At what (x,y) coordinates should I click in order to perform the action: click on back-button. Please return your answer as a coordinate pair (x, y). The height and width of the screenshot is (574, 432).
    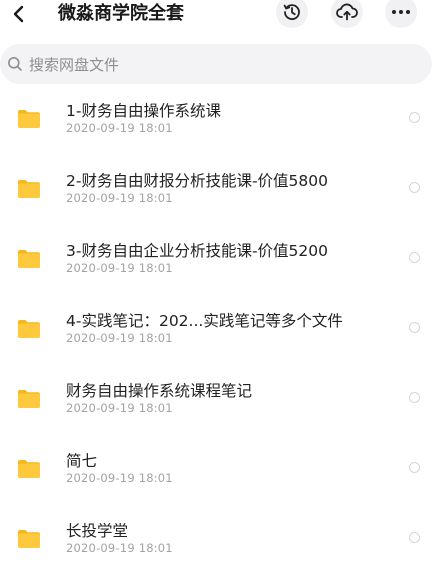
    Looking at the image, I should click on (19, 14).